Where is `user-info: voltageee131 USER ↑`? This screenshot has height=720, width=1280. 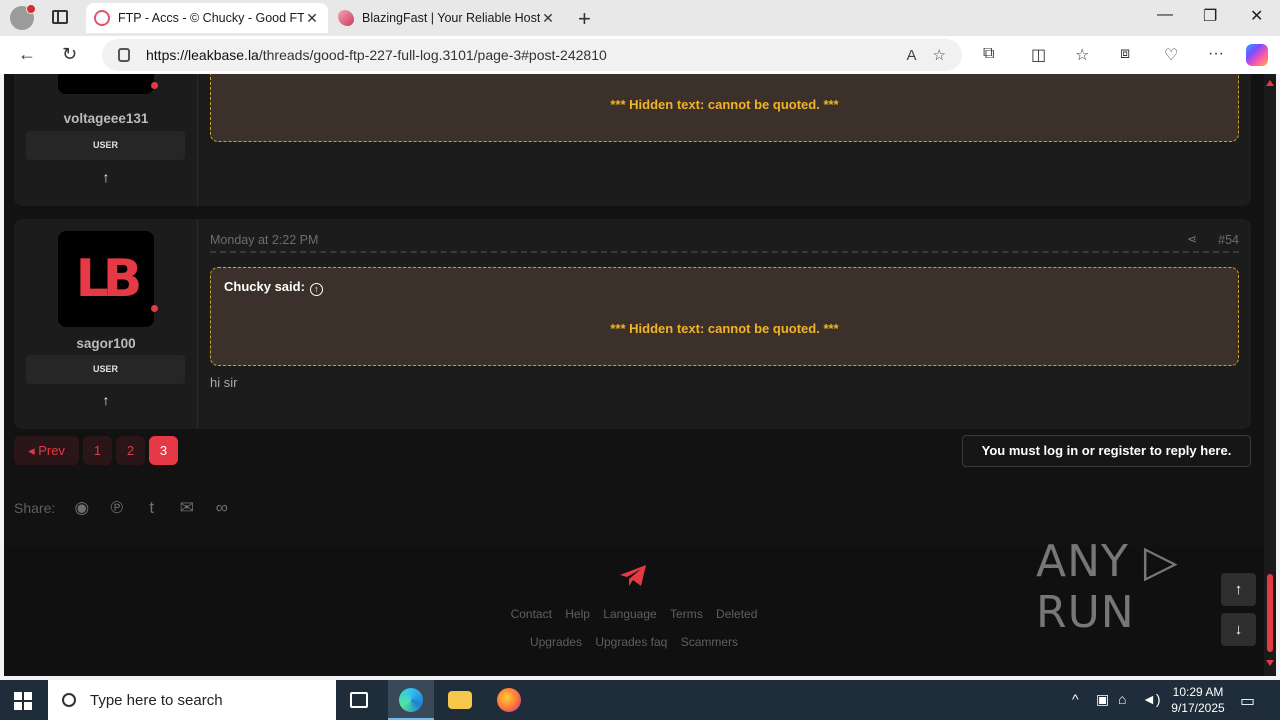
user-info: voltageee131 USER ↑ is located at coordinates (106, 140).